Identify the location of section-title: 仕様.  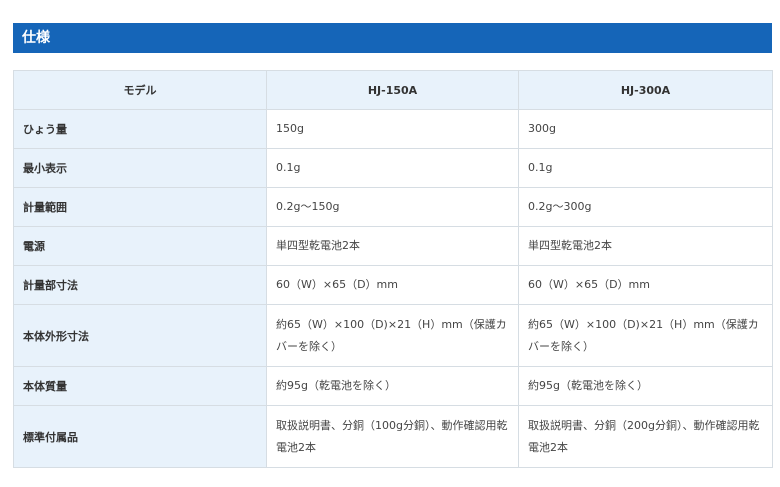
(36, 38).